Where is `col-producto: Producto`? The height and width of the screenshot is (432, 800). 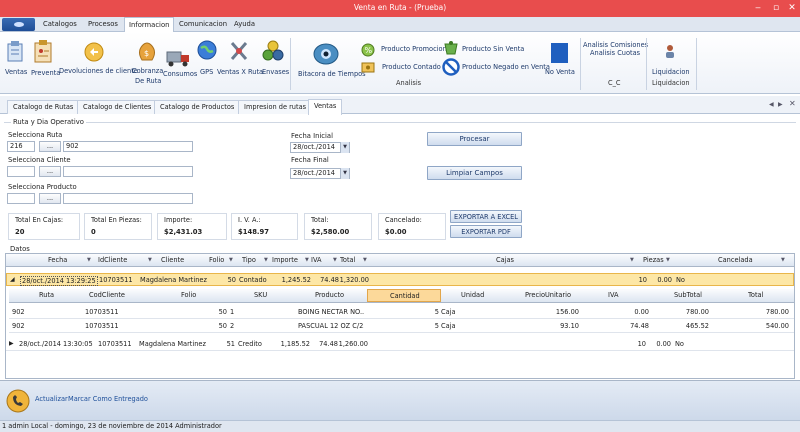 col-producto: Producto is located at coordinates (329, 295).